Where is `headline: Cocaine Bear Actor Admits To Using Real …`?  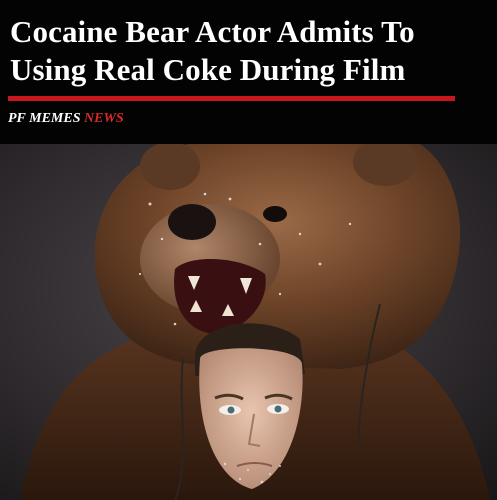
headline: Cocaine Bear Actor Admits To Using Real … is located at coordinates (250, 51).